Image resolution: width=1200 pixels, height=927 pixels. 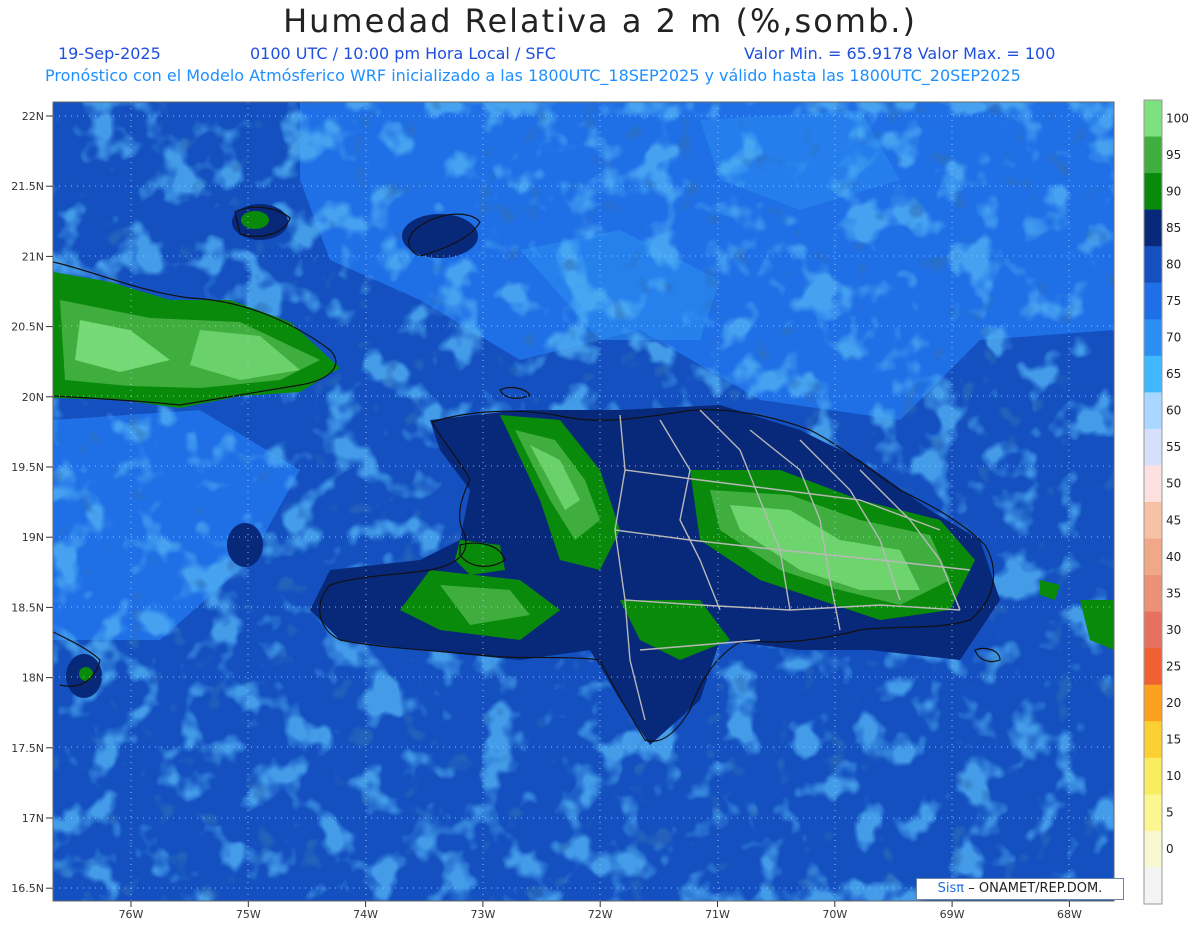 I want to click on latitude-label: 19N, so click(x=33, y=537).